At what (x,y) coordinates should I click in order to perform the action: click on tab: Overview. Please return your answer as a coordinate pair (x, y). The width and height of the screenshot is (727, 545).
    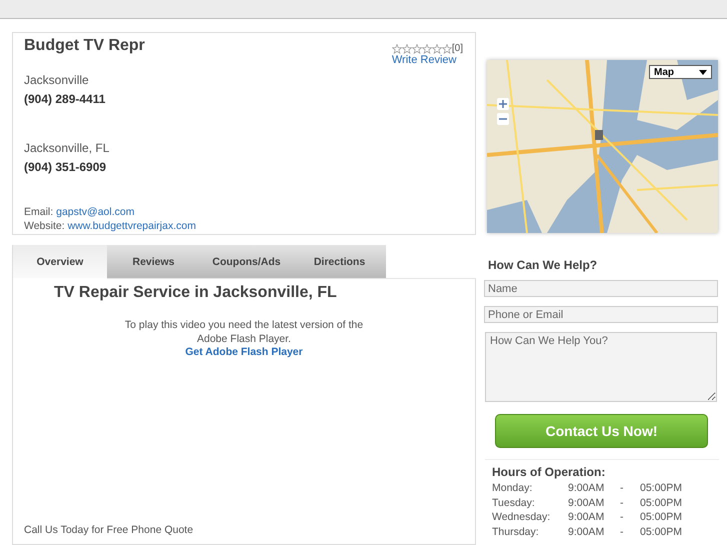
    Looking at the image, I should click on (59, 261).